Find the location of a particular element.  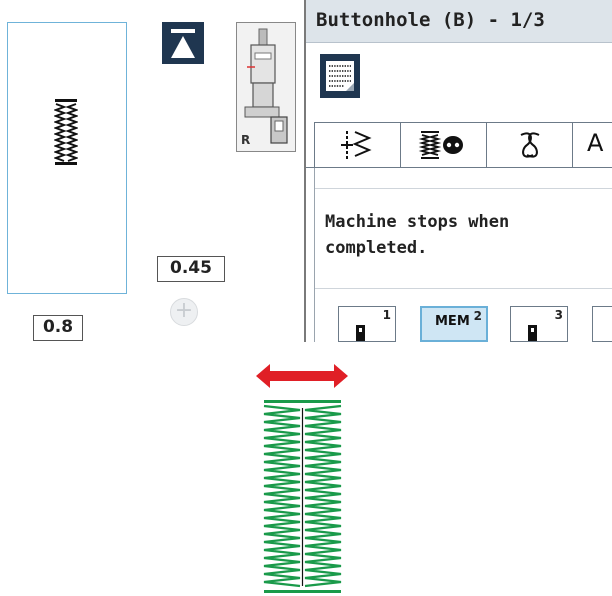

buttonhole-preview-icon is located at coordinates (66, 132).